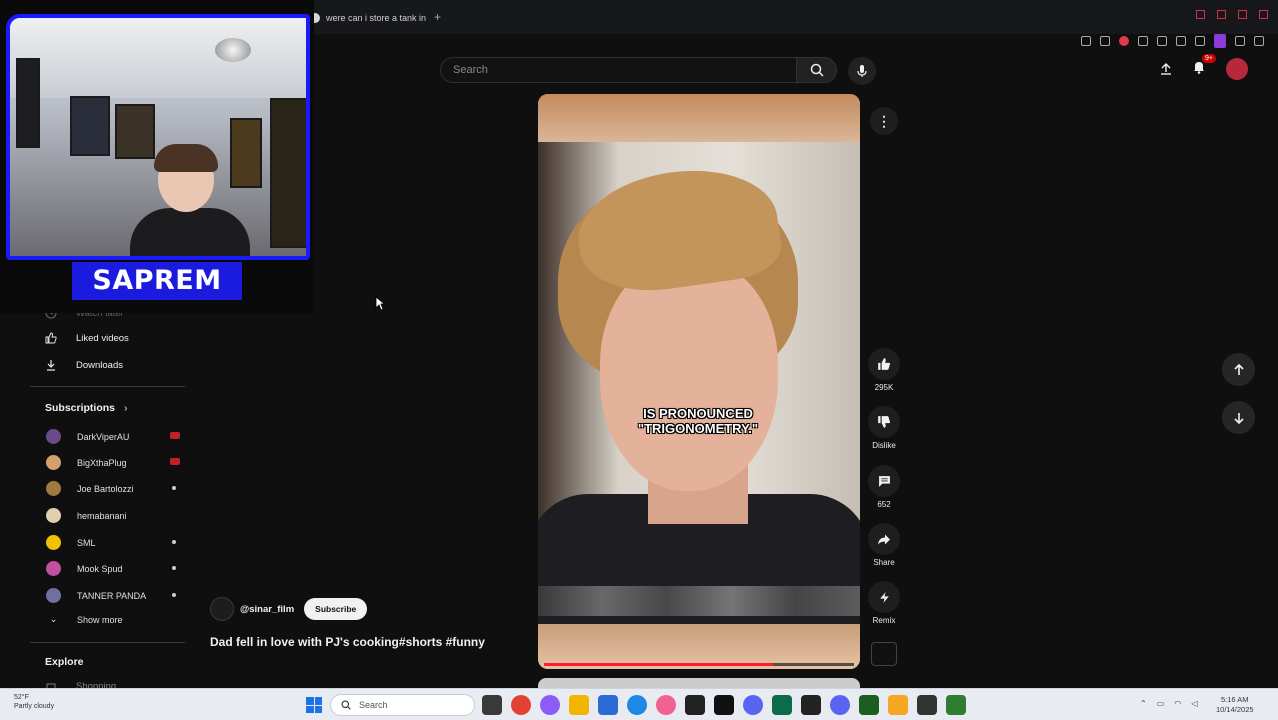  What do you see at coordinates (666, 705) in the screenshot?
I see `opera-gx-icon` at bounding box center [666, 705].